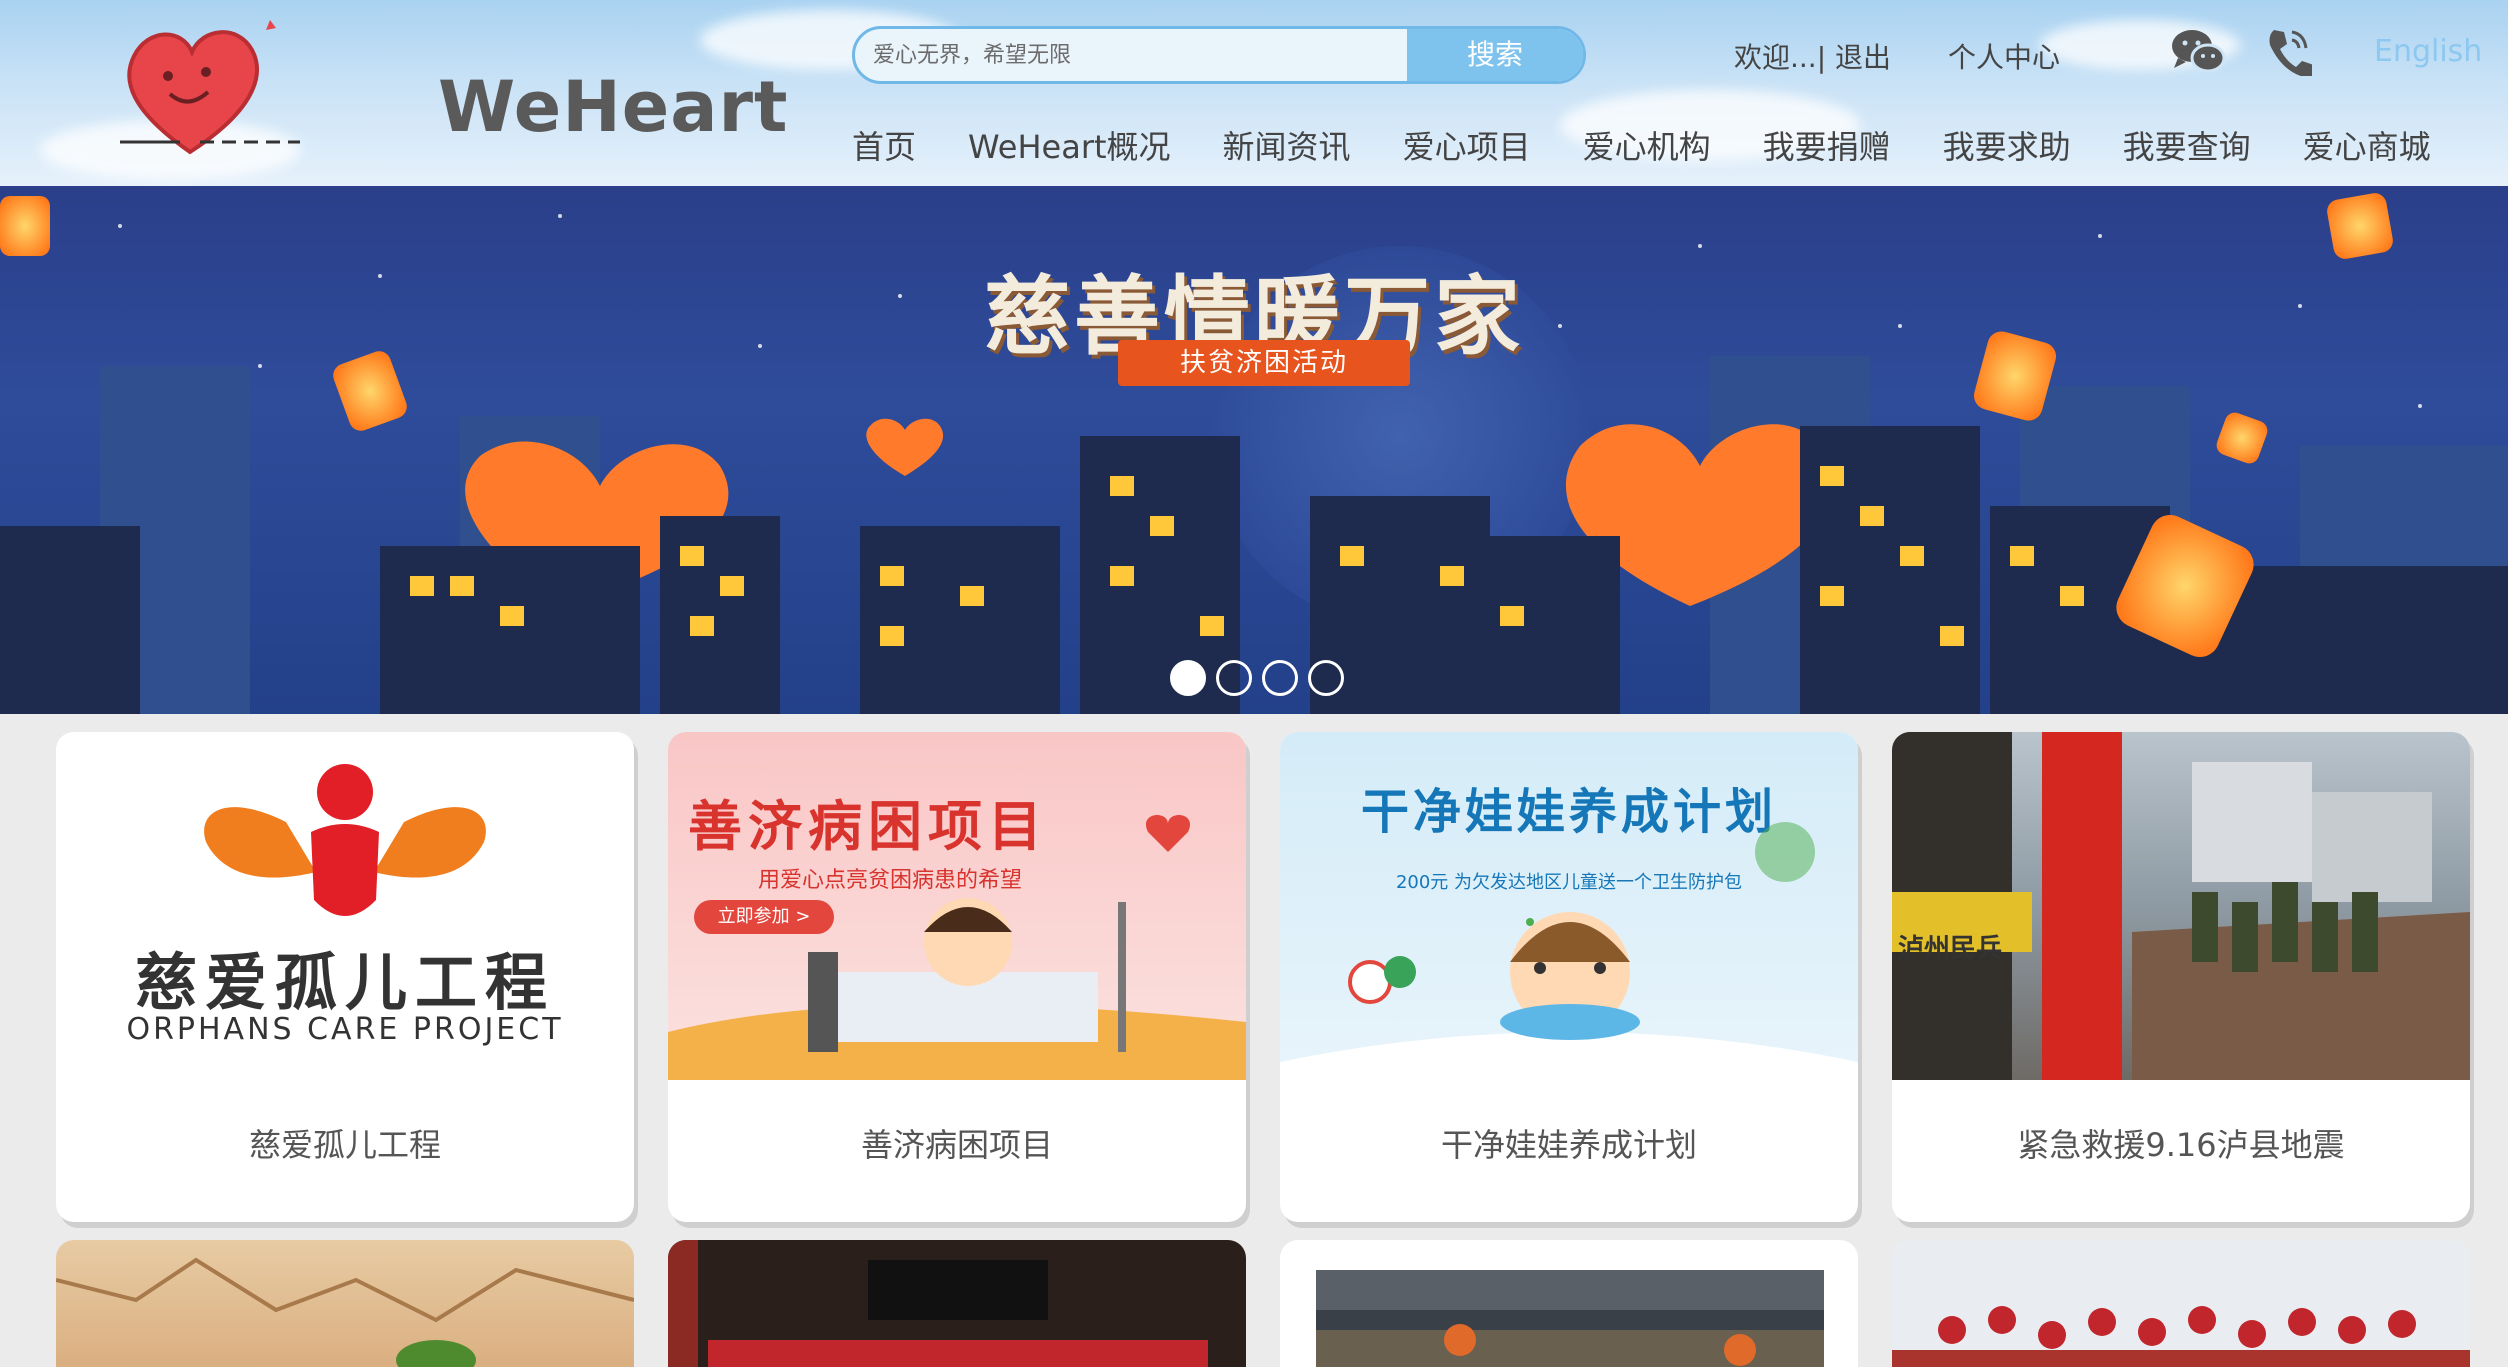  I want to click on project-caption: 干净娃娃养成计划, so click(1569, 1143).